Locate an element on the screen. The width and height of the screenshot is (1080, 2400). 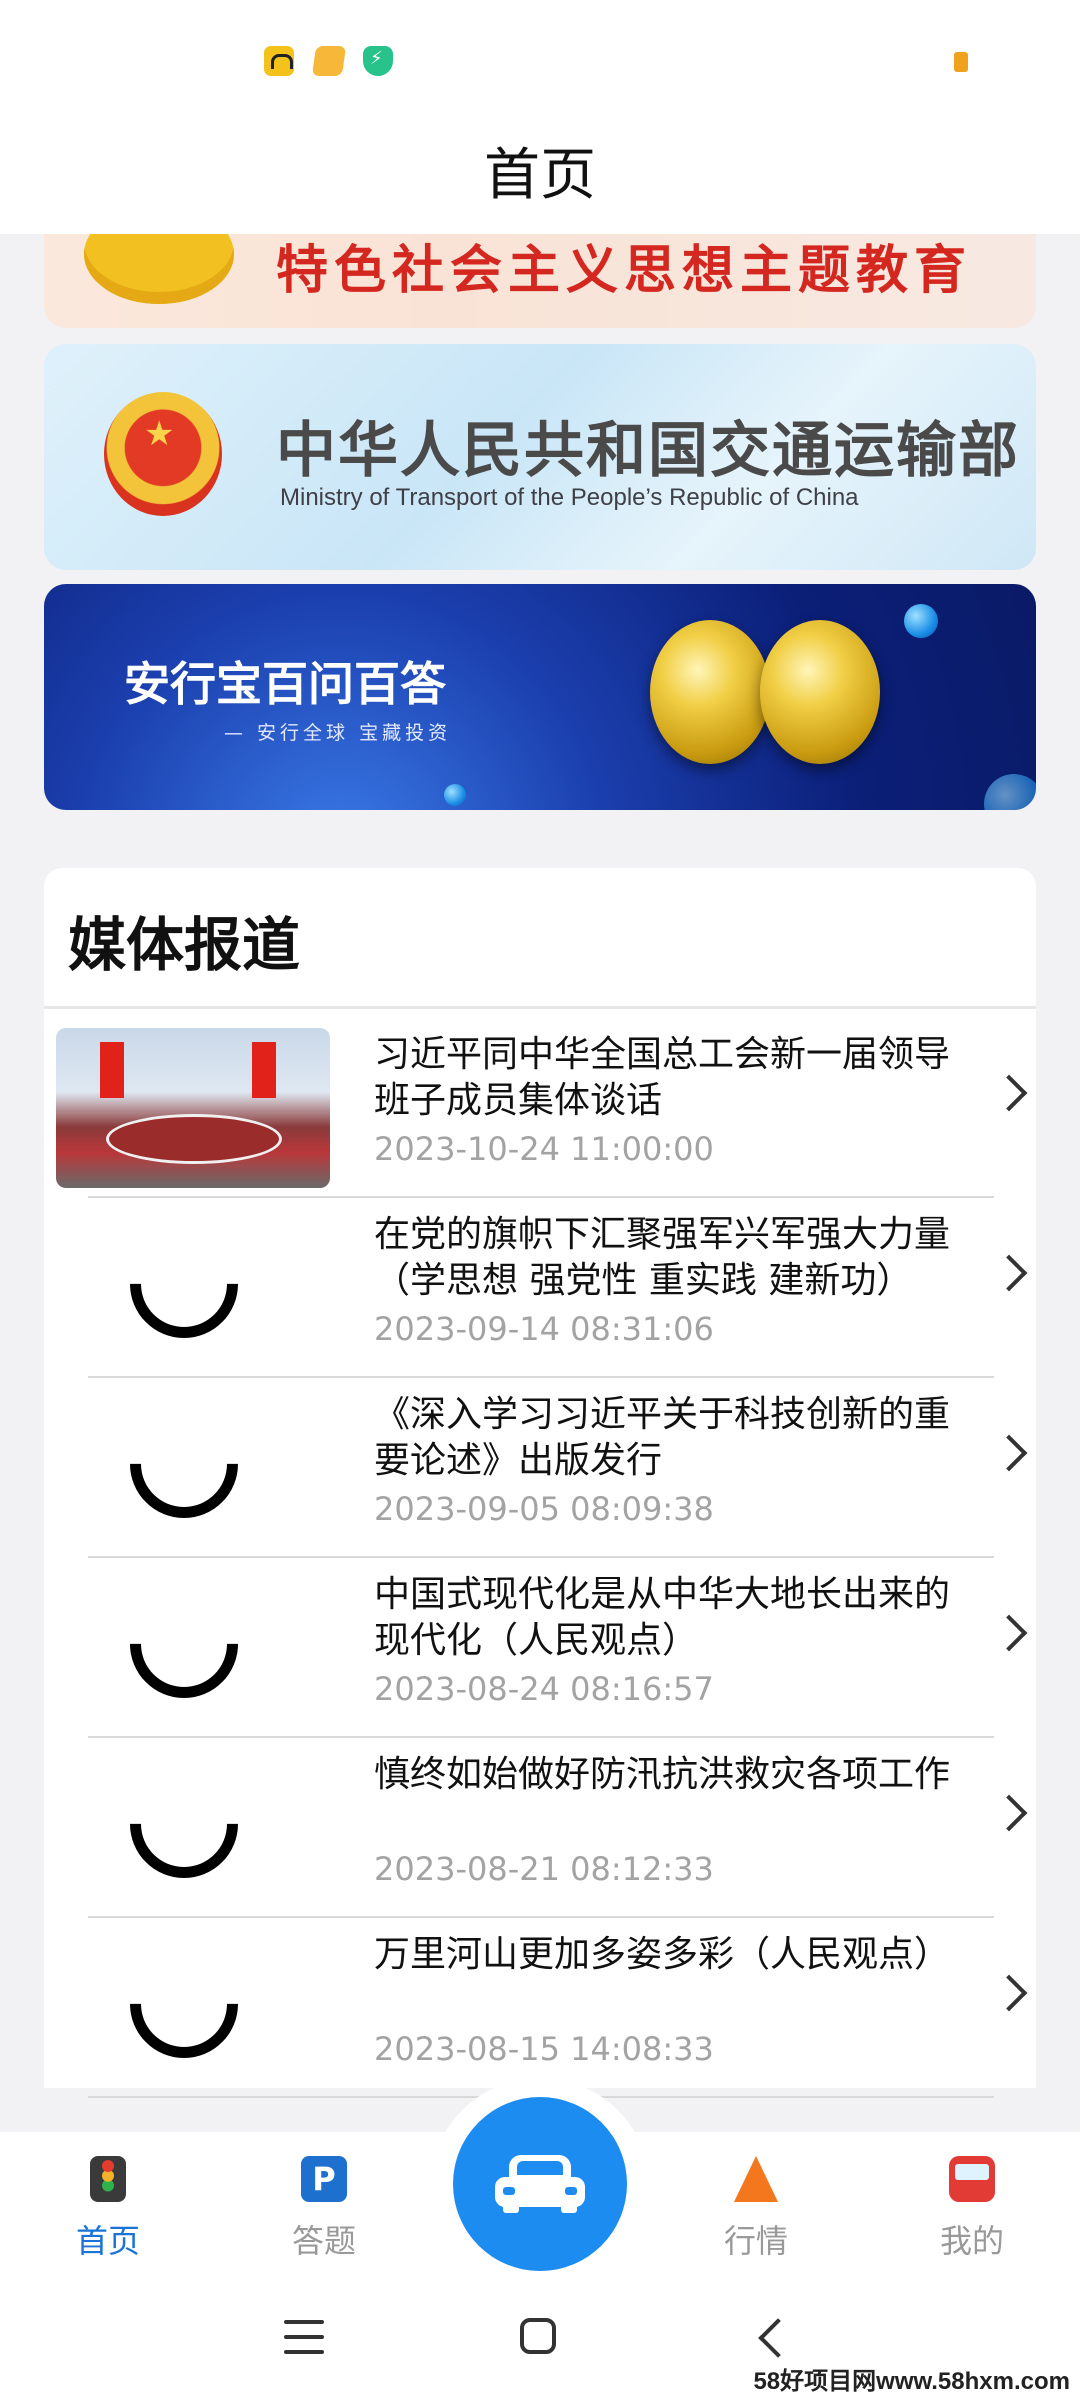
system-navigation-bar: 58好项目网www.58hxm.com is located at coordinates (540, 2340).